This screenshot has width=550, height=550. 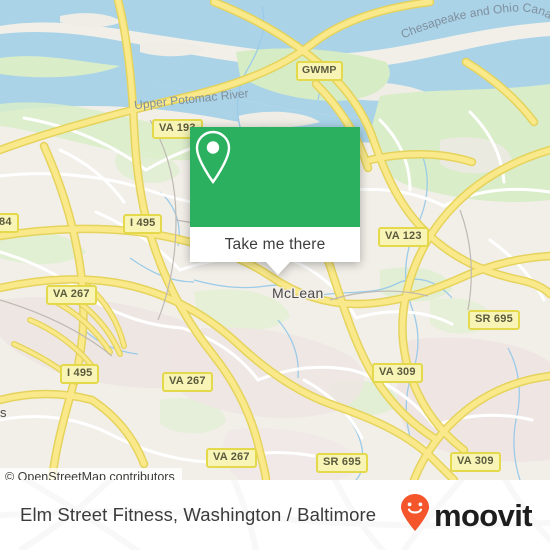 I want to click on route-shield-va-123: VA 123, so click(x=403, y=237).